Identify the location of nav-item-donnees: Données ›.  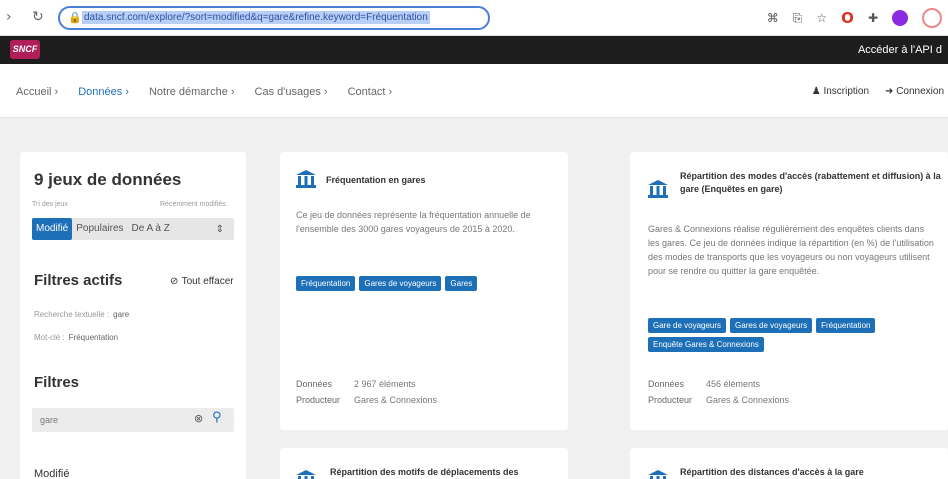
(103, 92).